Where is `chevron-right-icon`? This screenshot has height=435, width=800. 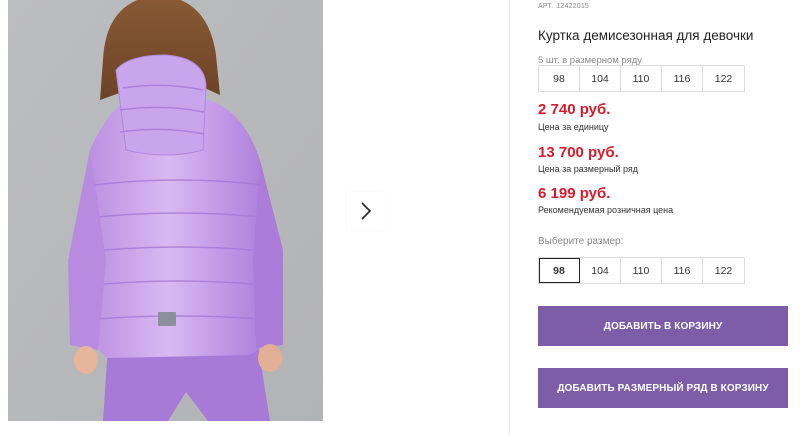 chevron-right-icon is located at coordinates (366, 211).